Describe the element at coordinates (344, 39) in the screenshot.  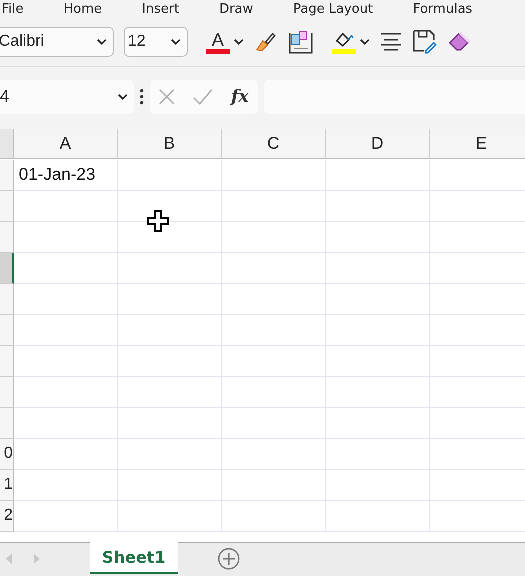
I see `paint-bucket-icon` at that location.